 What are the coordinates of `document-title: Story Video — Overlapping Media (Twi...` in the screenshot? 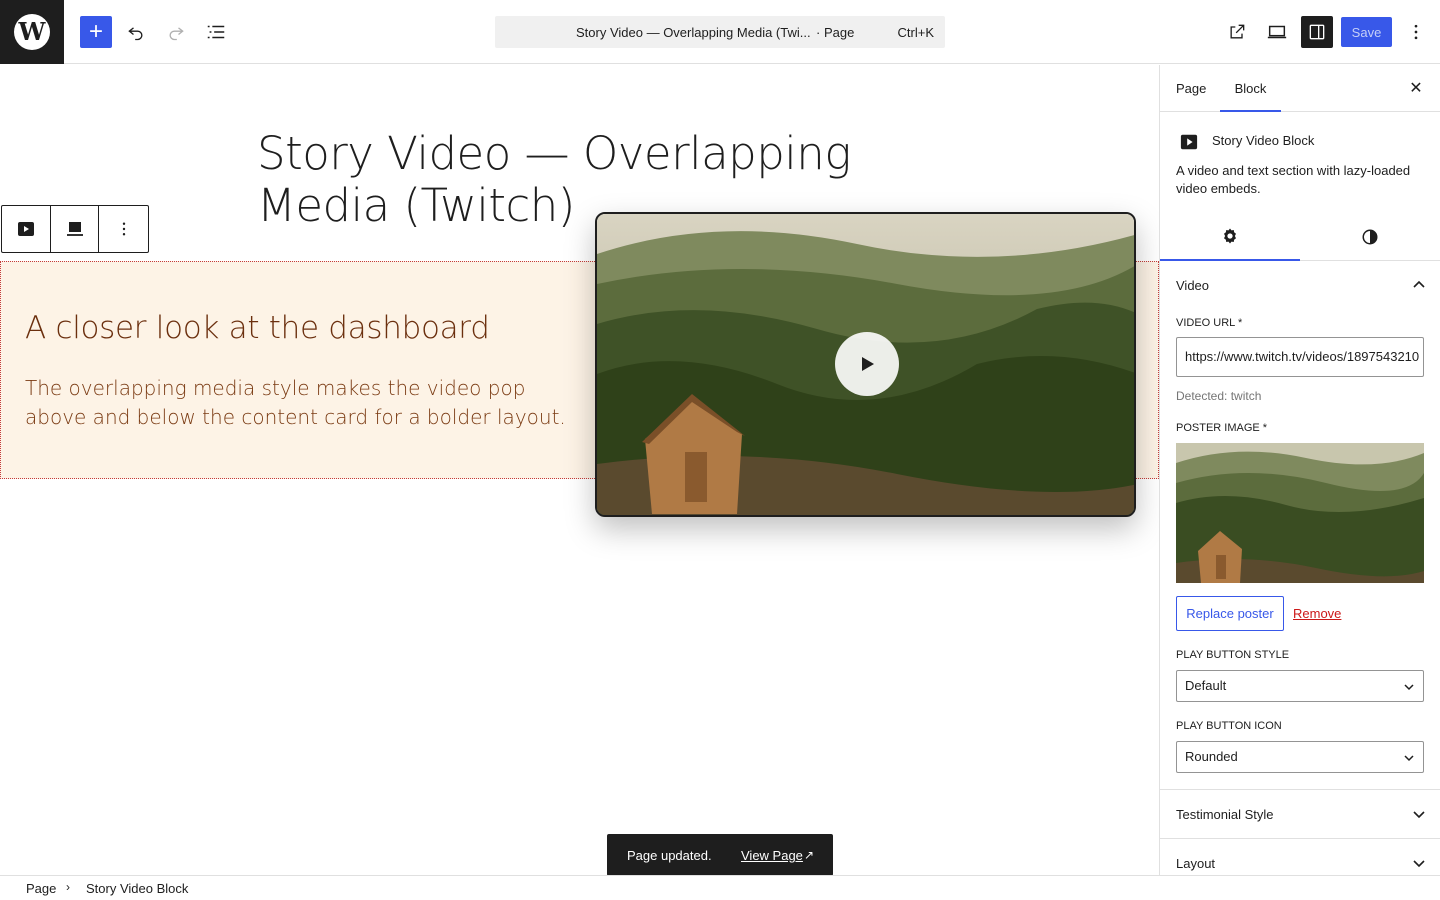 It's located at (693, 32).